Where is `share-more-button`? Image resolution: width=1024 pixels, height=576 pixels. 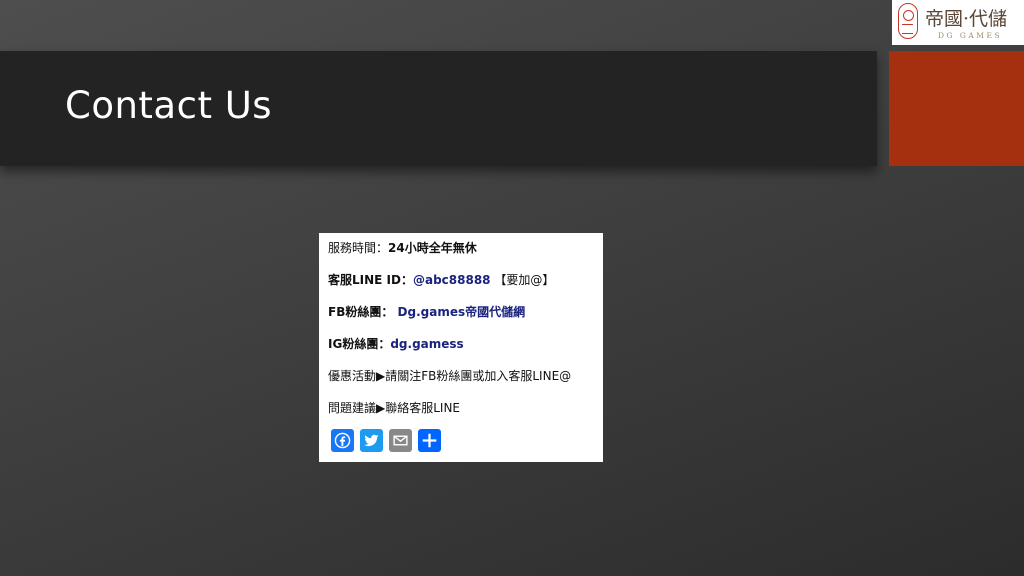
share-more-button is located at coordinates (429, 440).